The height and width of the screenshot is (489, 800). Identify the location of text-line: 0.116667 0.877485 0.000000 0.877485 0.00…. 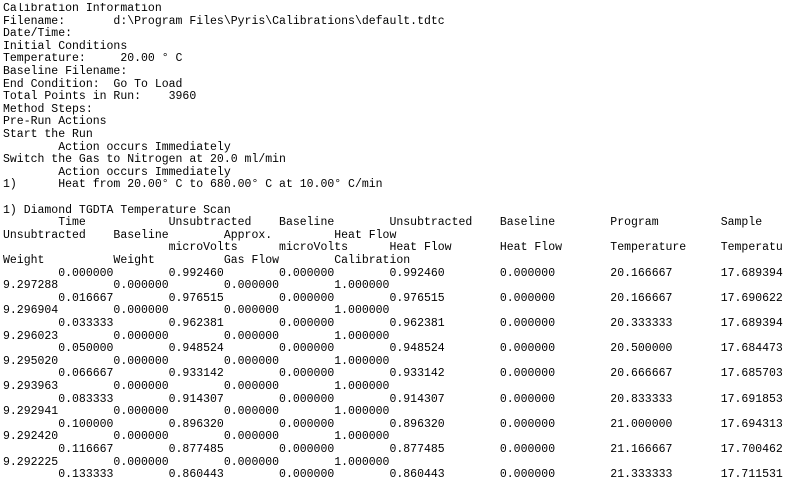
(393, 449).